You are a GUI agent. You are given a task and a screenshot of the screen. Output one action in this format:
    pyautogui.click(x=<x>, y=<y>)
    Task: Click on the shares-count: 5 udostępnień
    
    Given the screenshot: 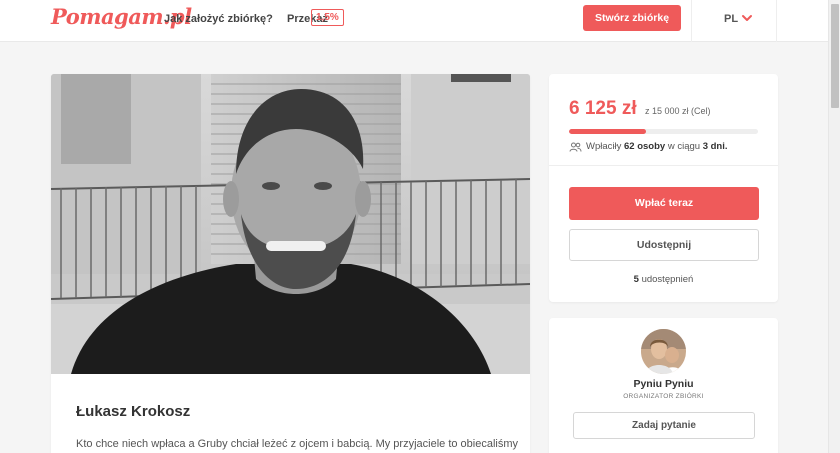 What is the action you would take?
    pyautogui.click(x=663, y=279)
    